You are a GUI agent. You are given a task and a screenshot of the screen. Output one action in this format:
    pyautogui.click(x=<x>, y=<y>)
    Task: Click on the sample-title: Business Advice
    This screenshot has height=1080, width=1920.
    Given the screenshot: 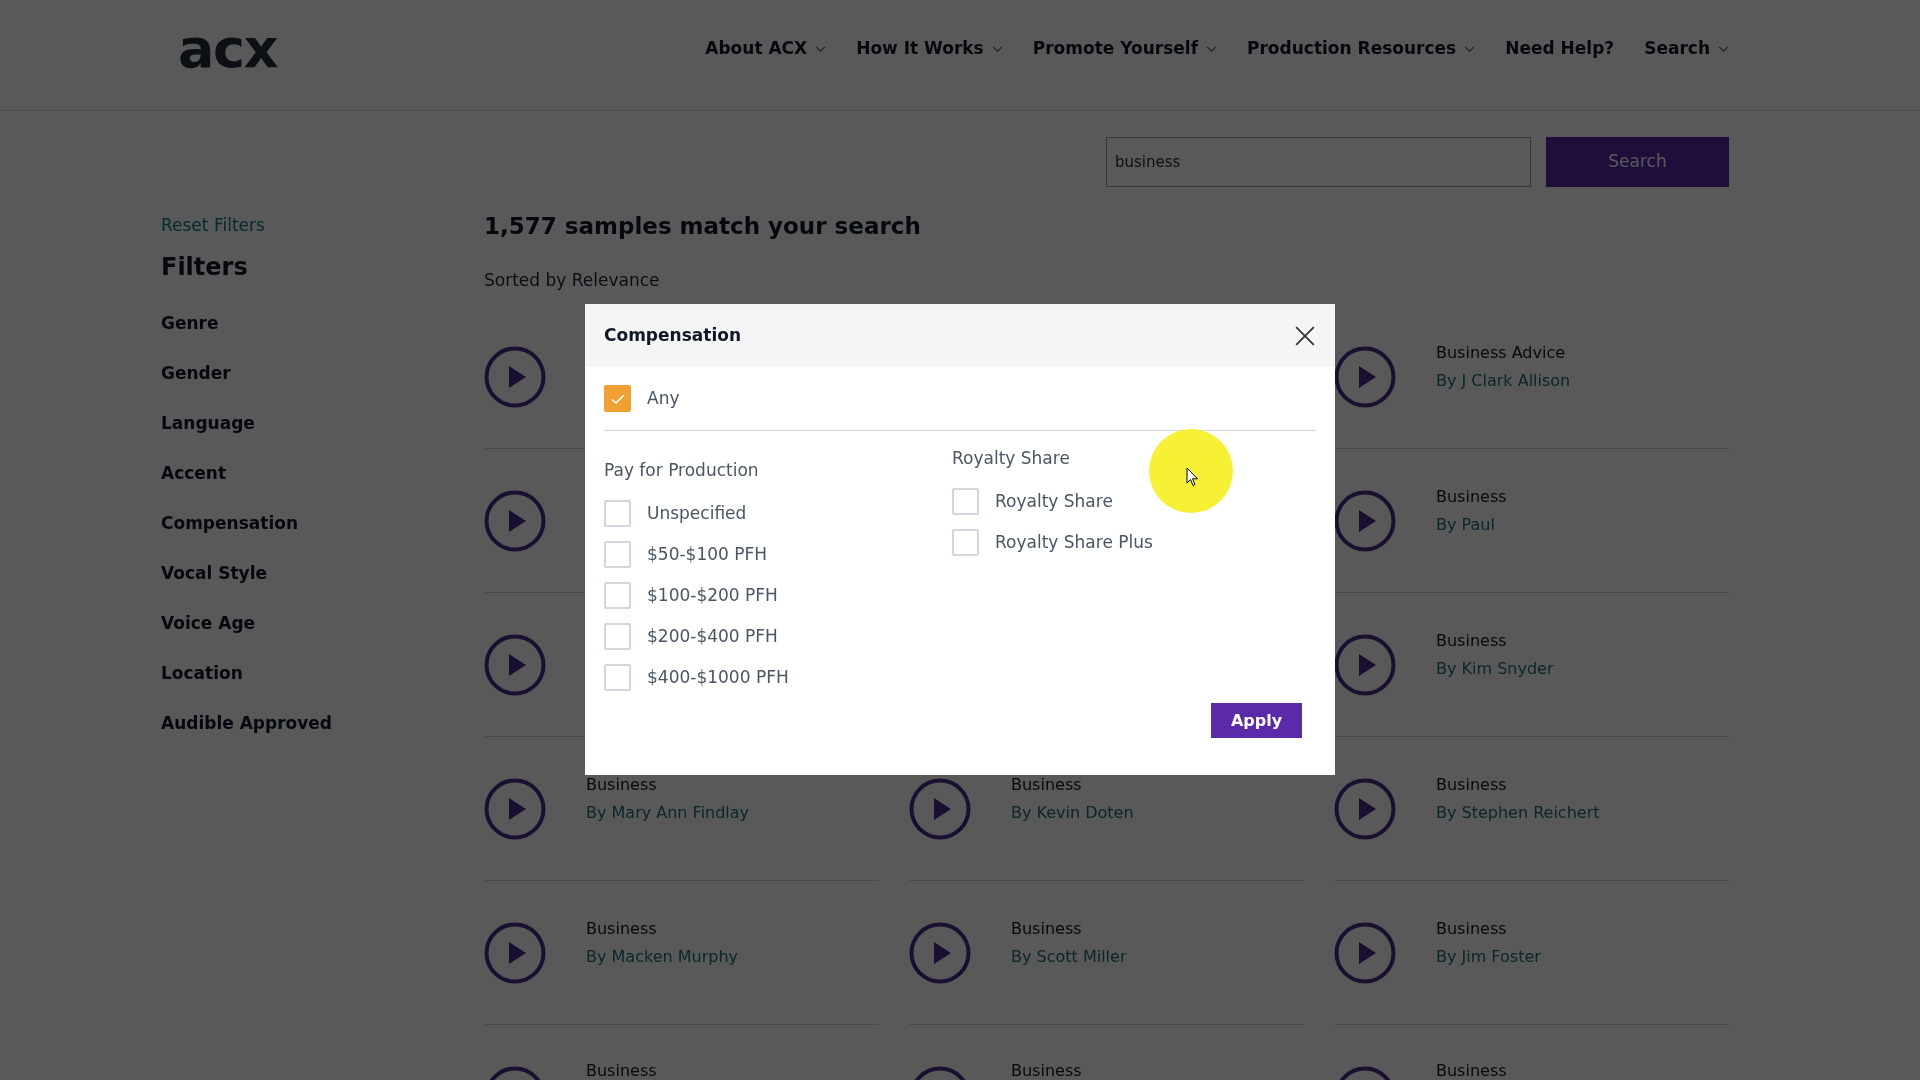 What is the action you would take?
    pyautogui.click(x=1501, y=352)
    